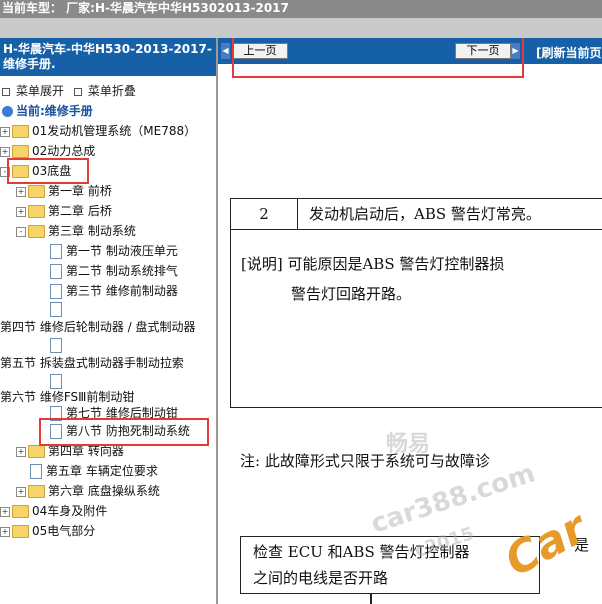  Describe the element at coordinates (47, 531) in the screenshot. I see `tree-item-05: +05电气部分` at that location.